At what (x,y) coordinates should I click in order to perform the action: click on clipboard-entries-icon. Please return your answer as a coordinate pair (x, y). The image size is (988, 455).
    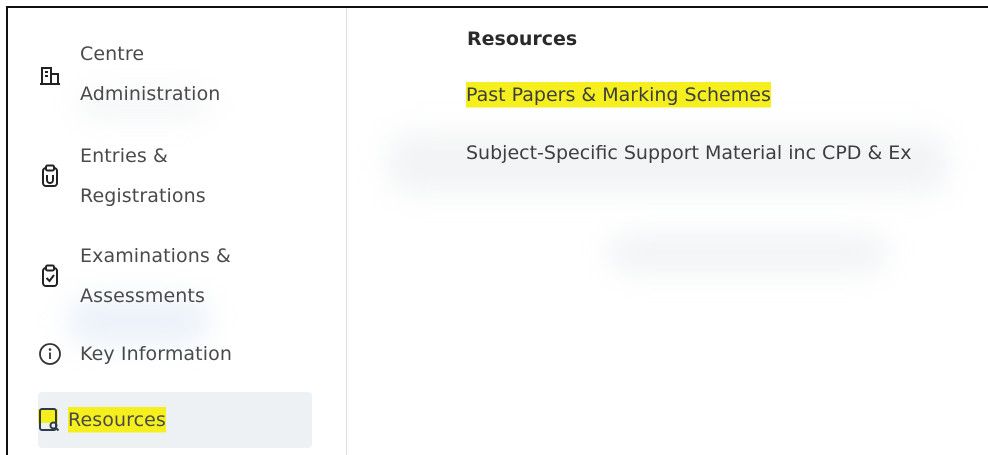
    Looking at the image, I should click on (50, 176).